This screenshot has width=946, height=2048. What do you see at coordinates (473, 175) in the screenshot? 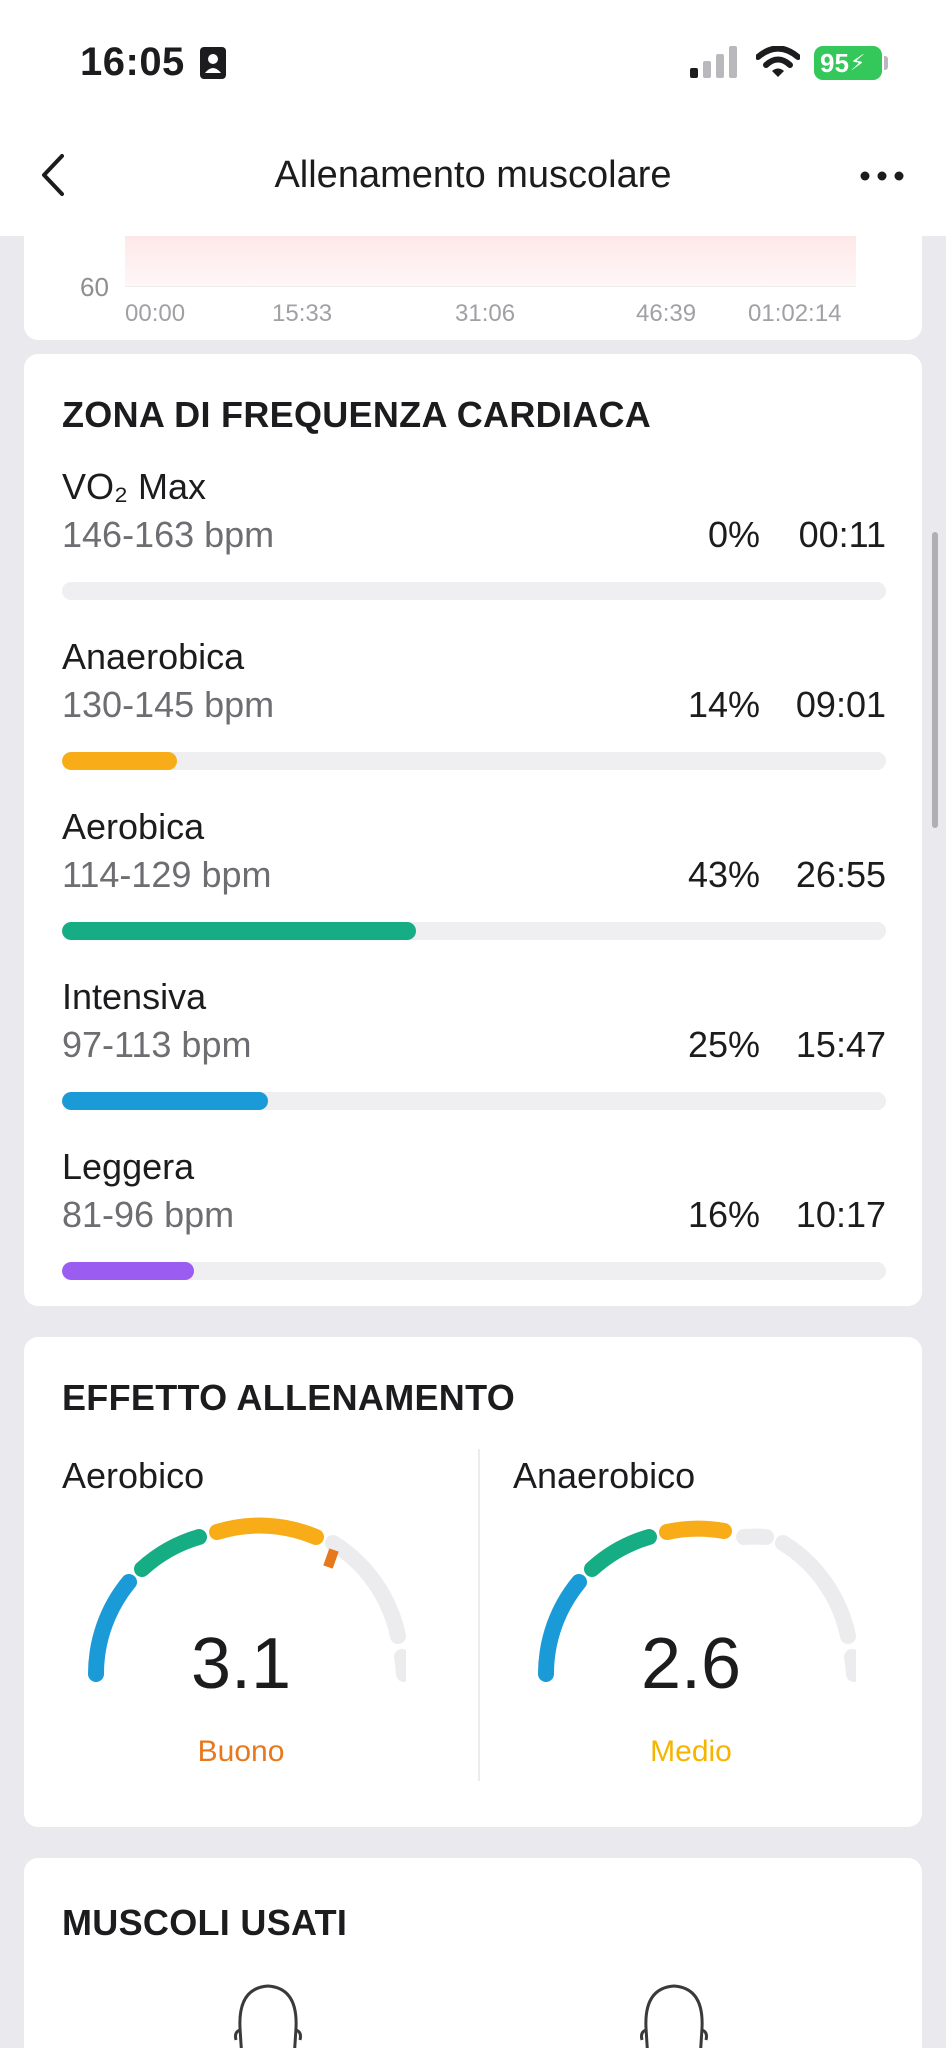
I see `page-title: Allenamento muscolare` at bounding box center [473, 175].